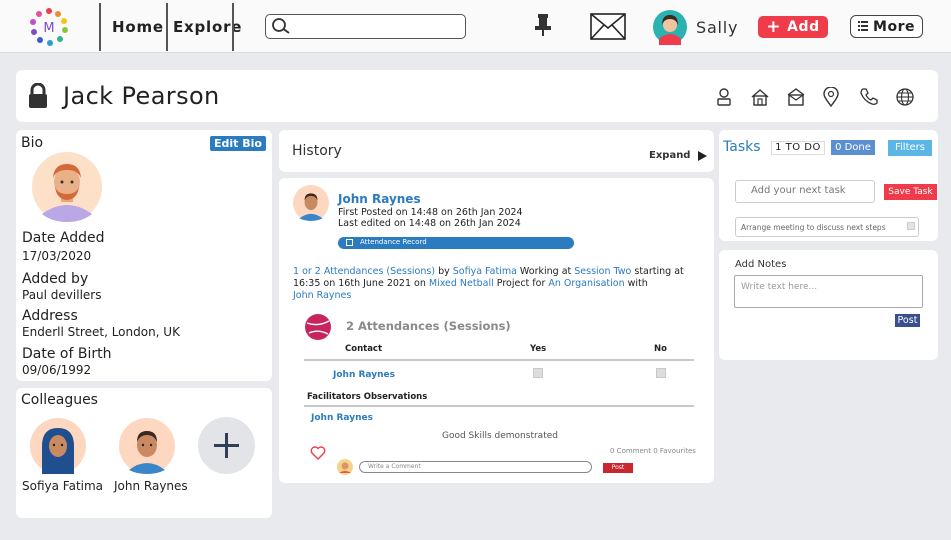  What do you see at coordinates (499, 406) in the screenshot?
I see `observations-divider` at bounding box center [499, 406].